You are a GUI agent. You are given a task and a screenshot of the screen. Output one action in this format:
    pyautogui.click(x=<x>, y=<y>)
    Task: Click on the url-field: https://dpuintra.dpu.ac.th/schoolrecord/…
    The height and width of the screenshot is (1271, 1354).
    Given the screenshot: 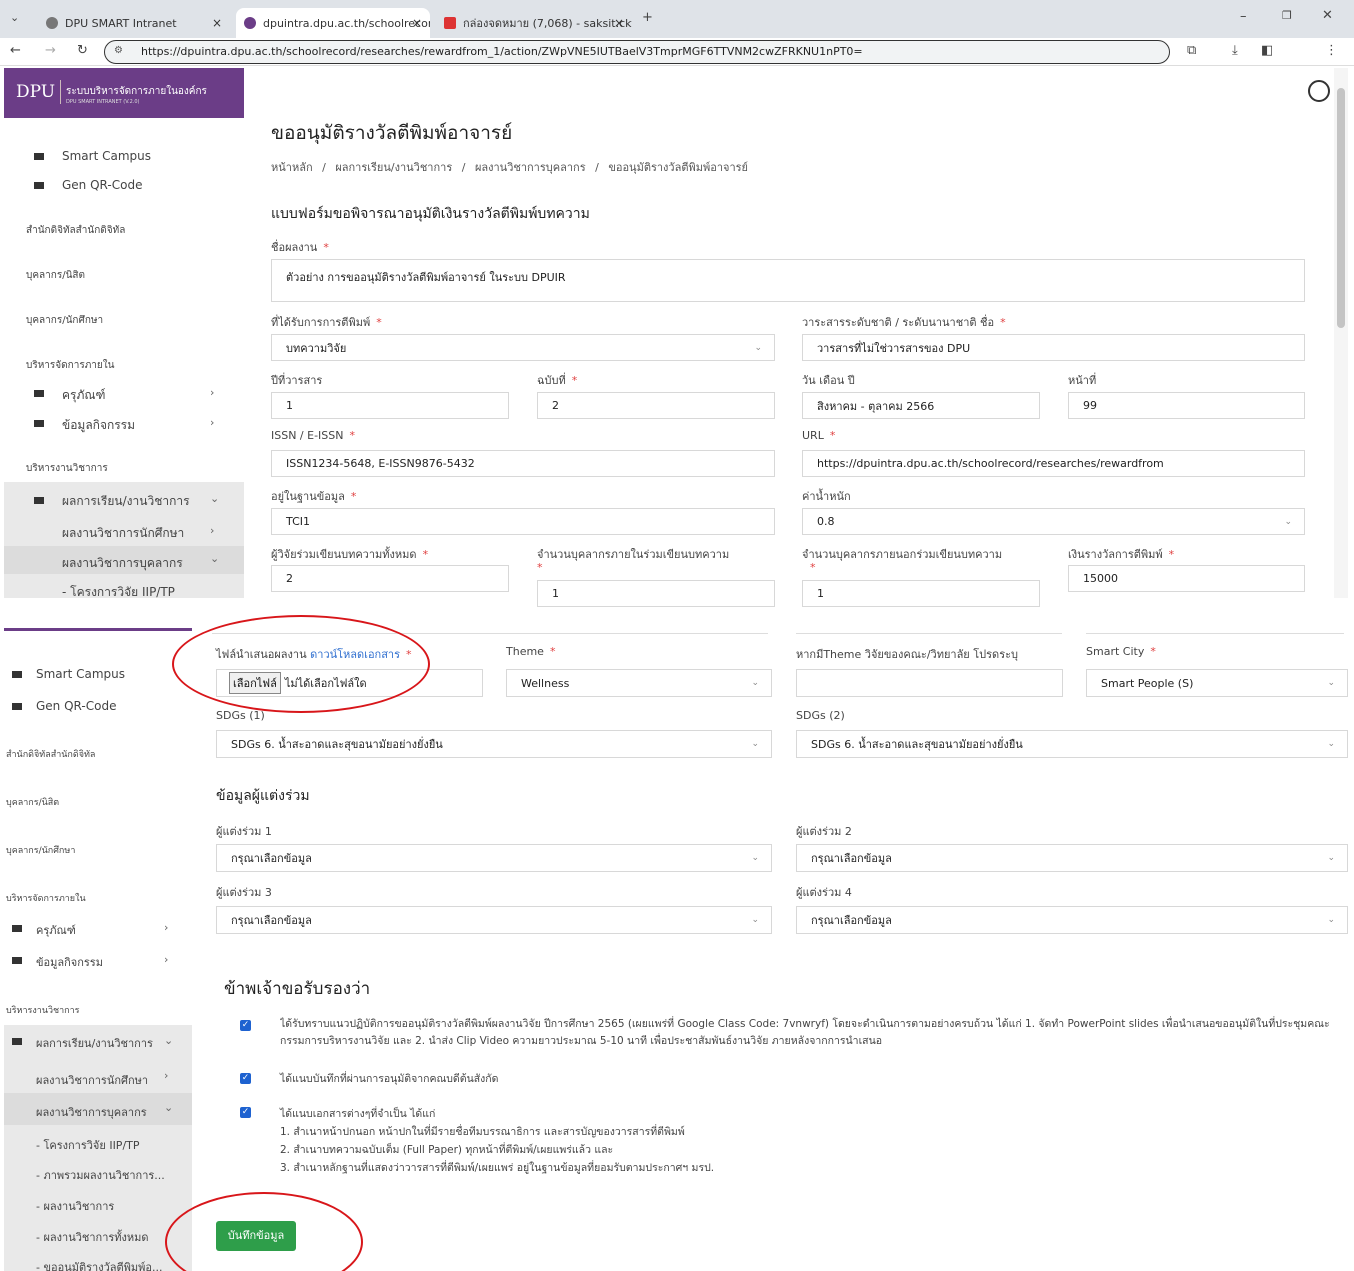 What is the action you would take?
    pyautogui.click(x=1053, y=463)
    